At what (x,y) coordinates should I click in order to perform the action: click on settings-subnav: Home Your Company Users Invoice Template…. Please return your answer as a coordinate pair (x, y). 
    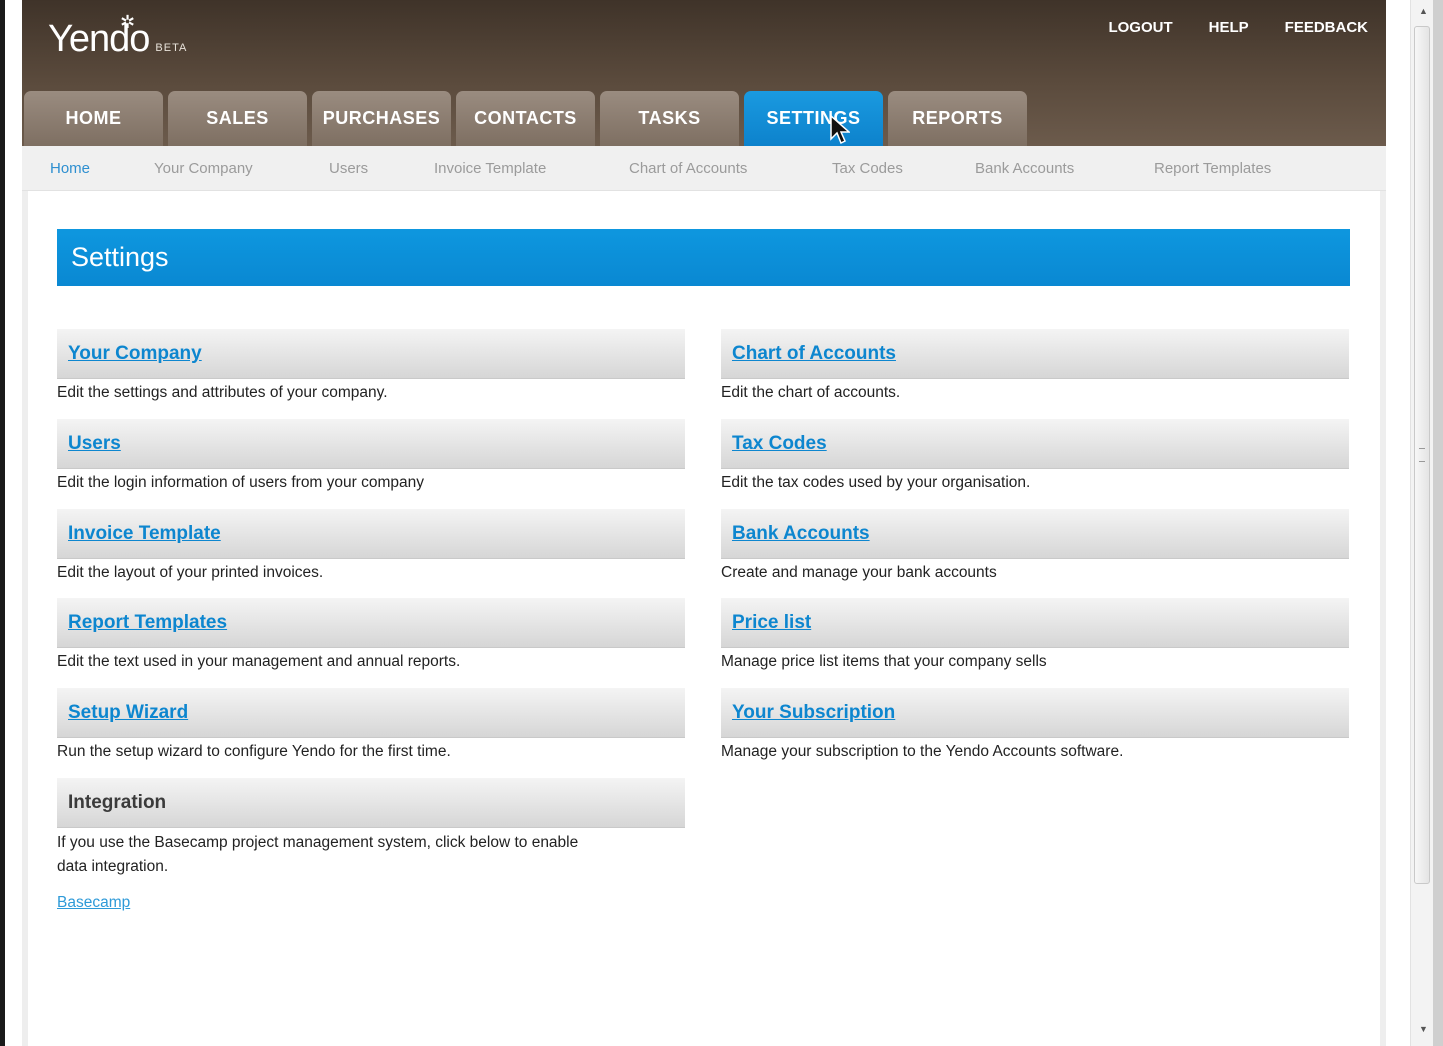
    Looking at the image, I should click on (704, 168).